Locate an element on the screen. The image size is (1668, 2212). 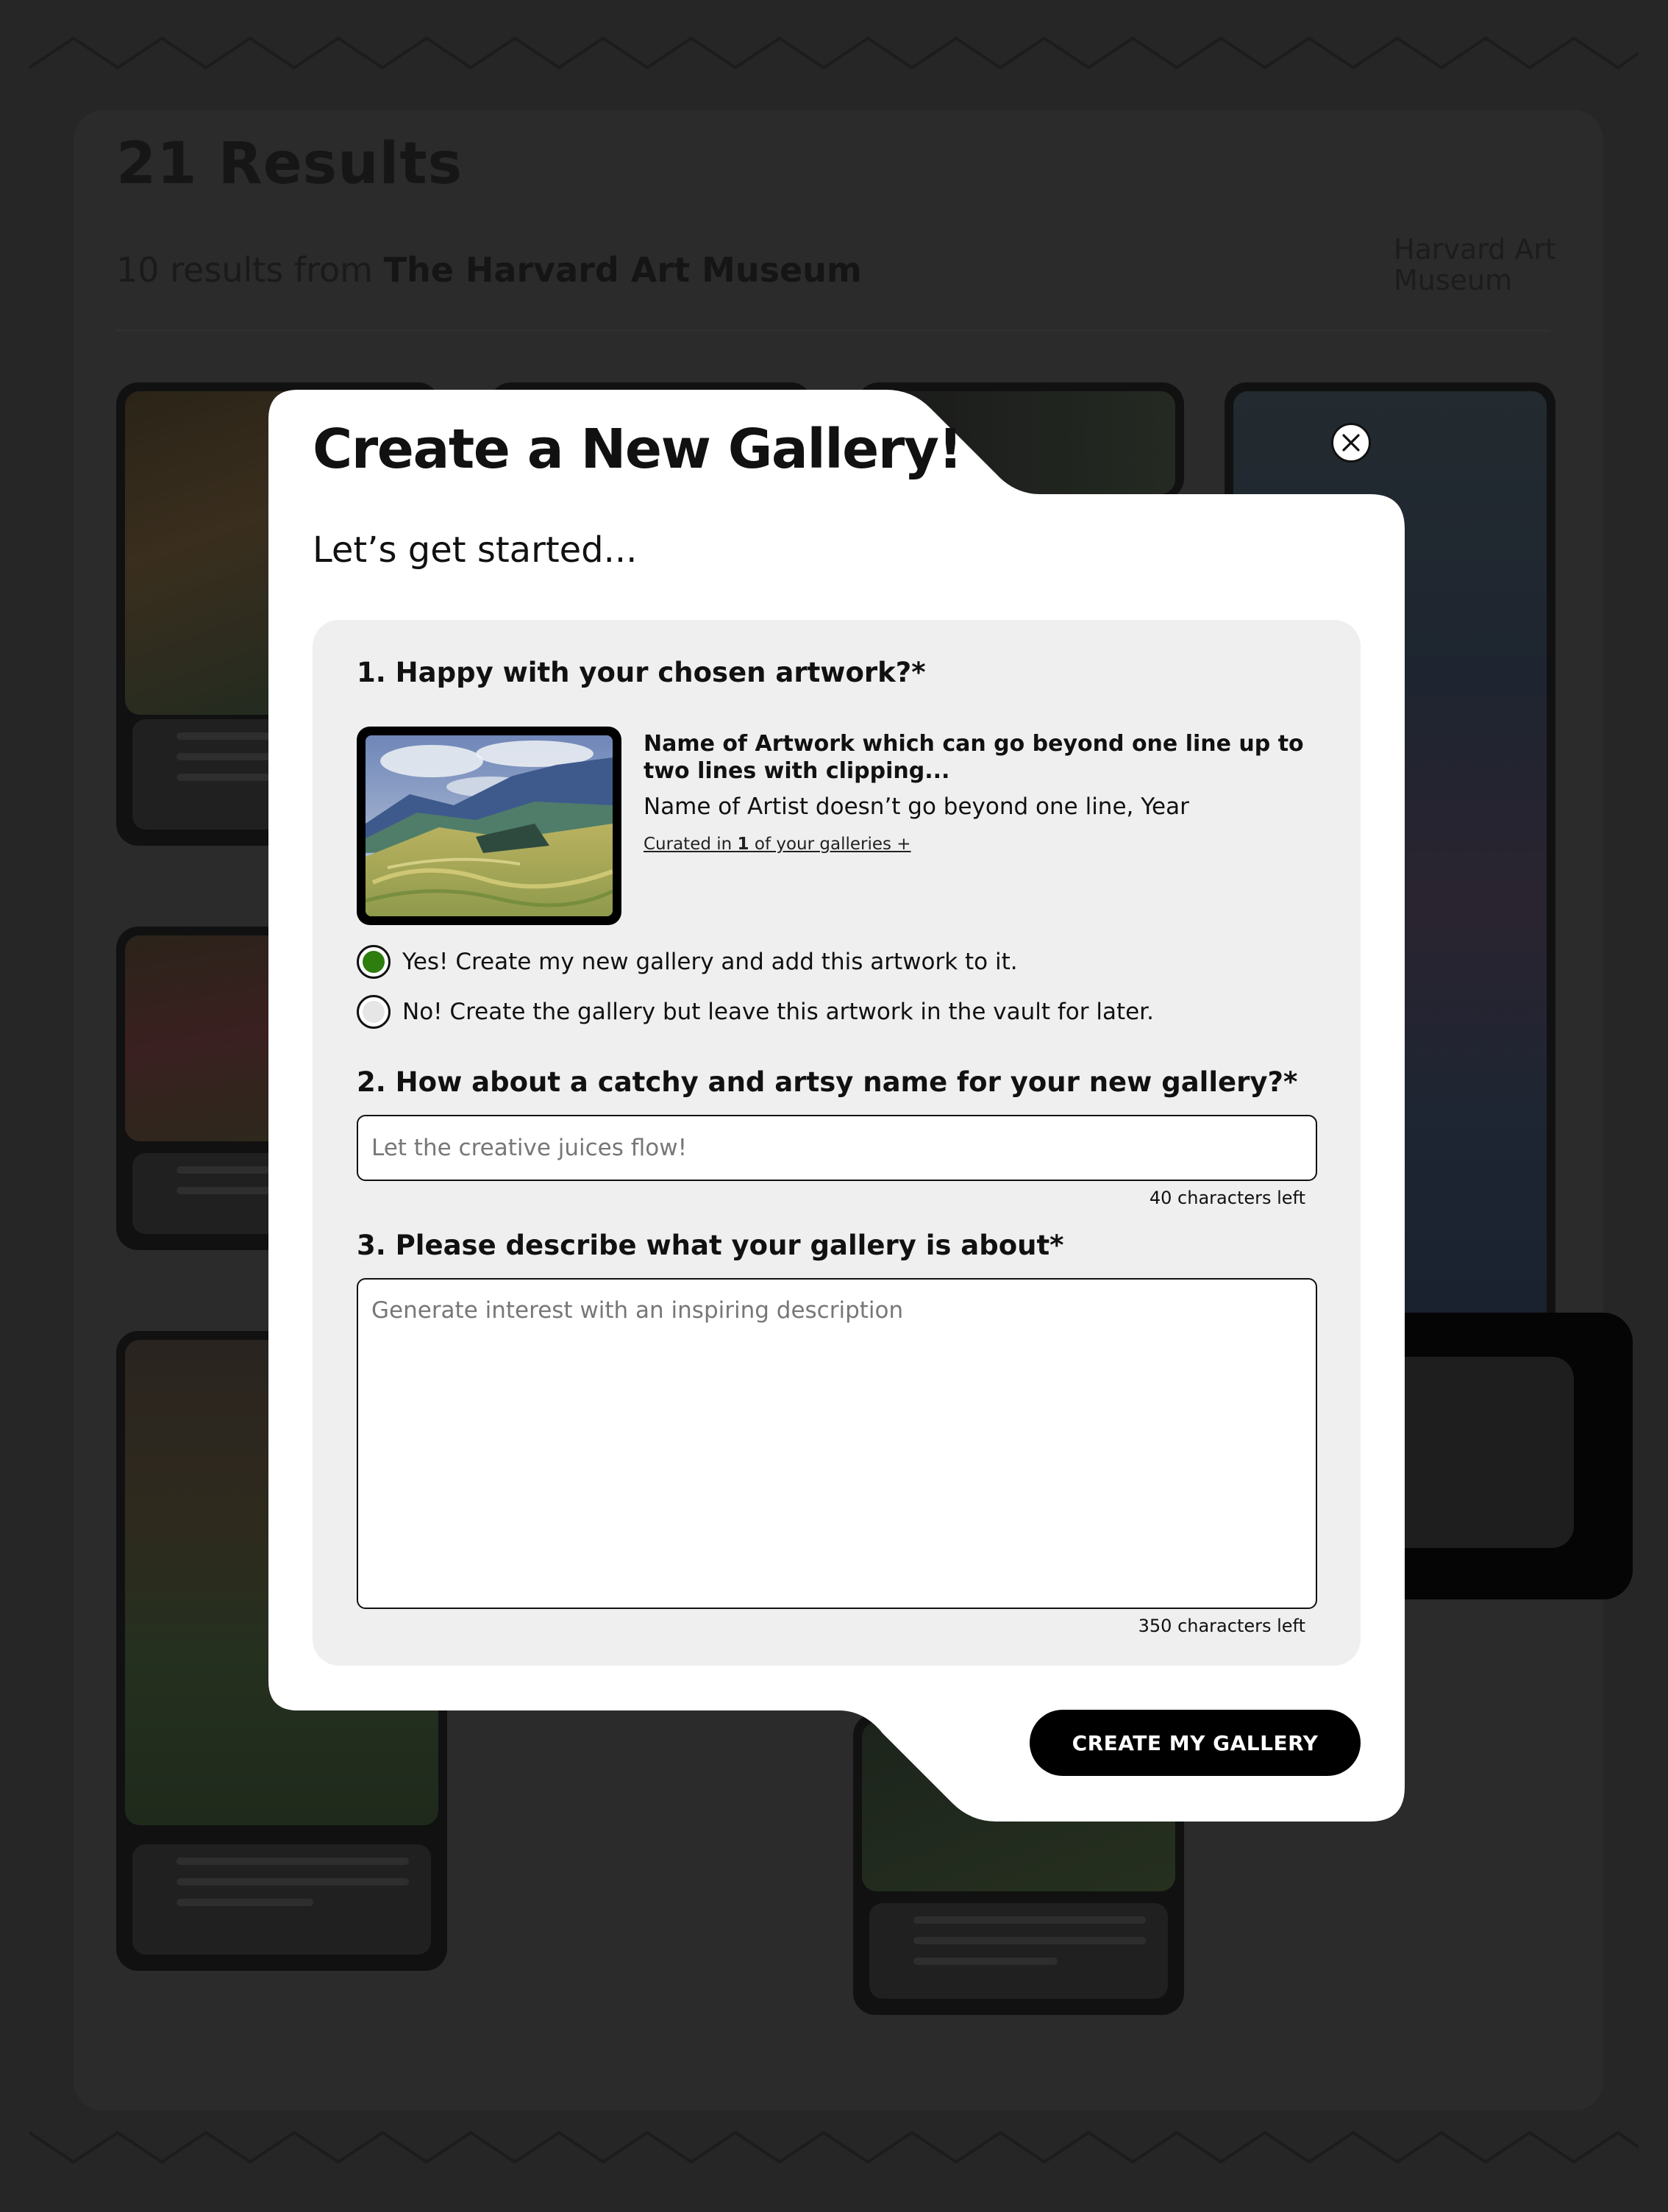
radio-empty-dot is located at coordinates (374, 1012).